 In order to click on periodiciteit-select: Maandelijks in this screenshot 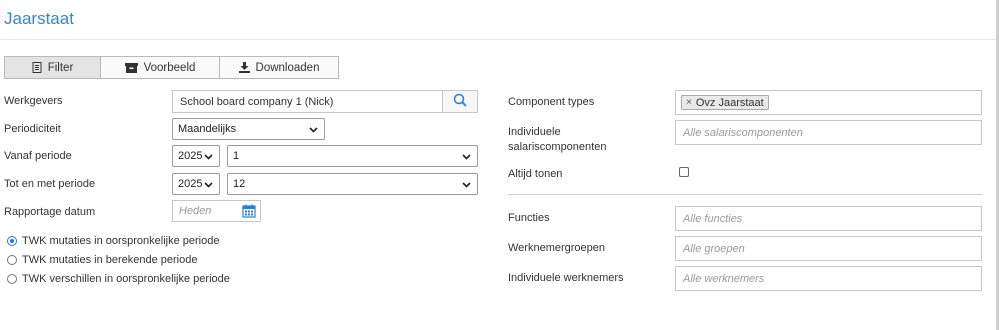, I will do `click(248, 129)`.